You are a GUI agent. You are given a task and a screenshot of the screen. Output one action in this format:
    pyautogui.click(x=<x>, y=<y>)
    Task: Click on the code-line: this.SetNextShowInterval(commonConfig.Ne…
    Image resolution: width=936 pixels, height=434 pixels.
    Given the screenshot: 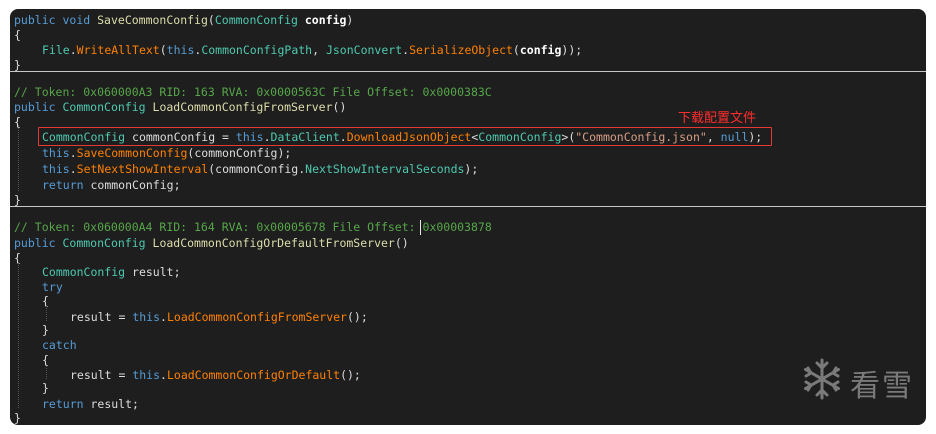 What is the action you would take?
    pyautogui.click(x=260, y=169)
    